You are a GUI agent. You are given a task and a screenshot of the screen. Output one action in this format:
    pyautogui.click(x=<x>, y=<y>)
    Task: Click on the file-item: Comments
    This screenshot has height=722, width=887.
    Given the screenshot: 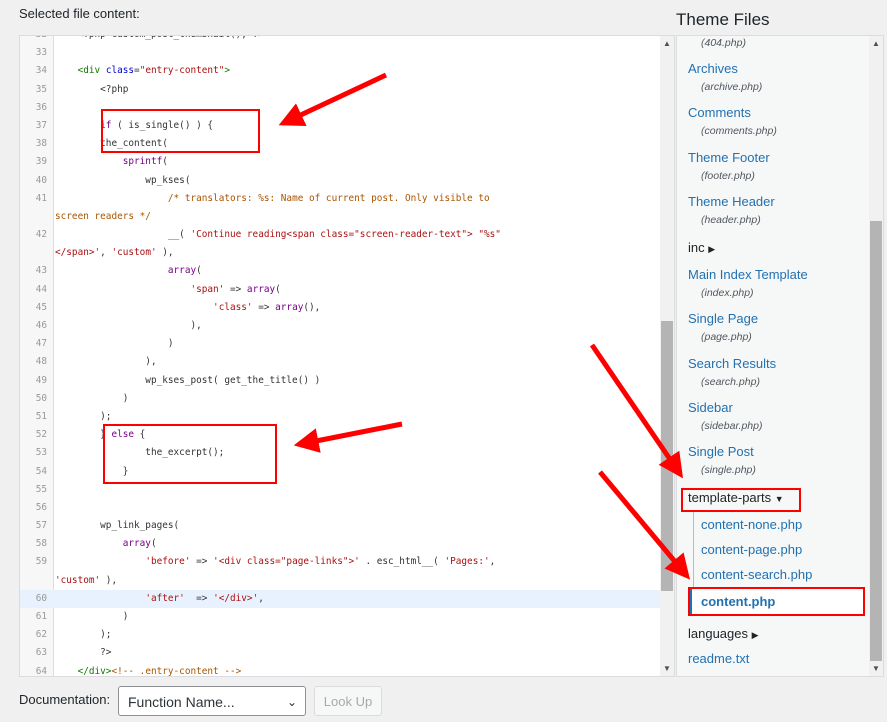 What is the action you would take?
    pyautogui.click(x=719, y=112)
    